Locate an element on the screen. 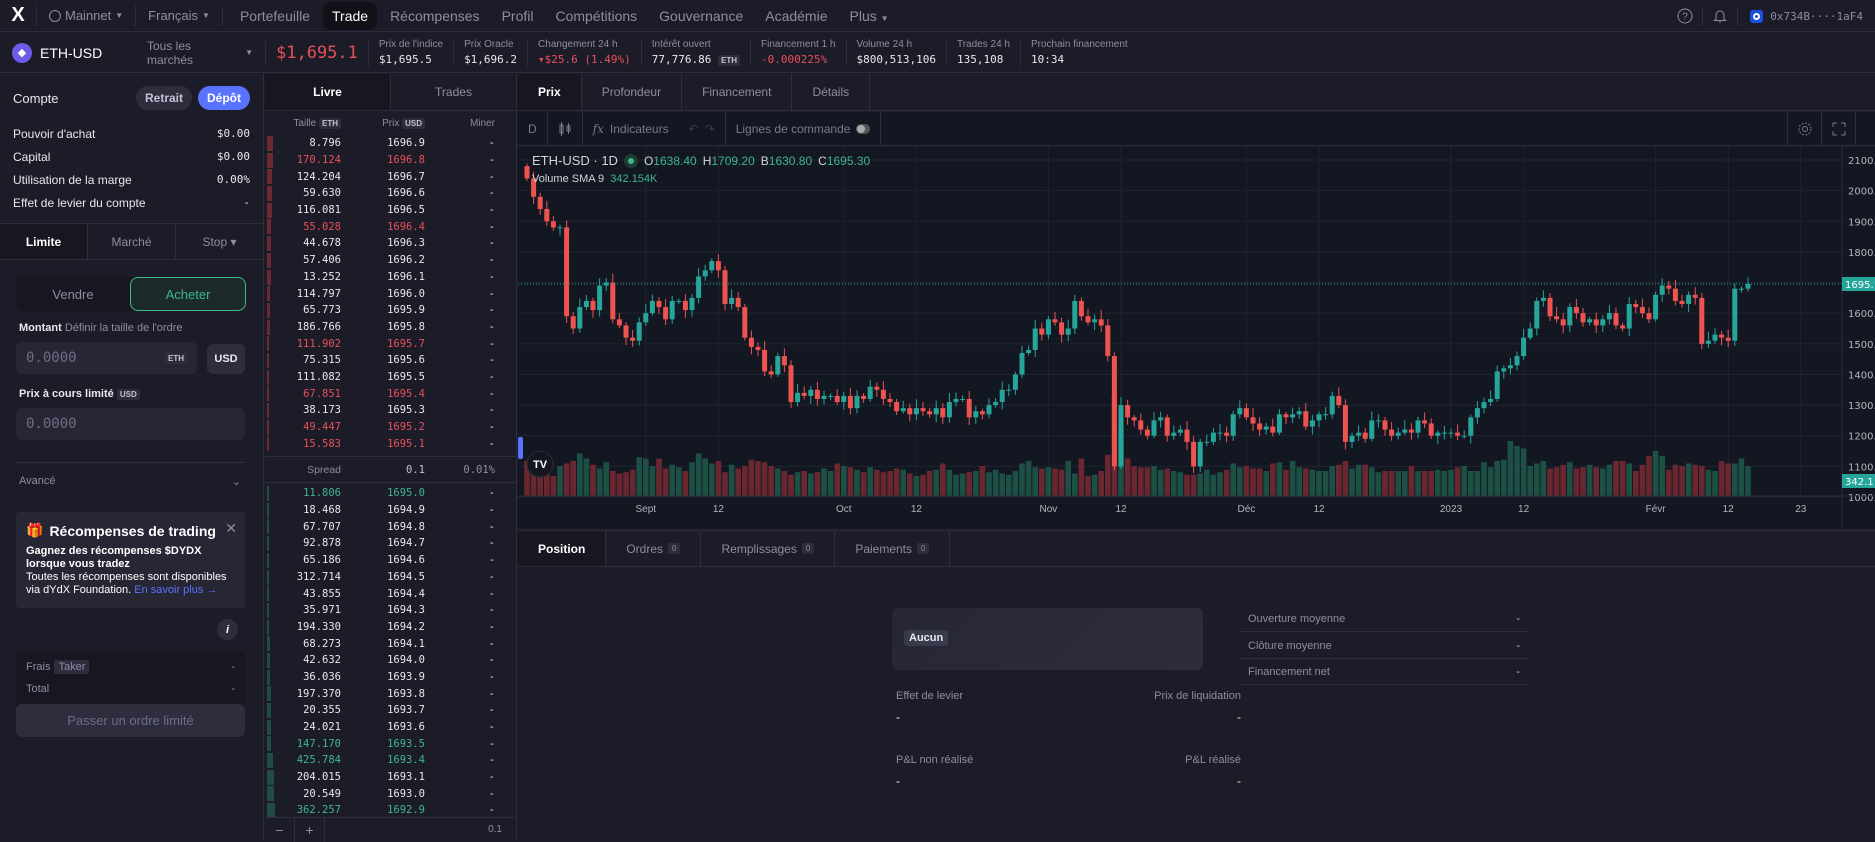  advanced-toggle: Avancé ⌄ is located at coordinates (130, 481).